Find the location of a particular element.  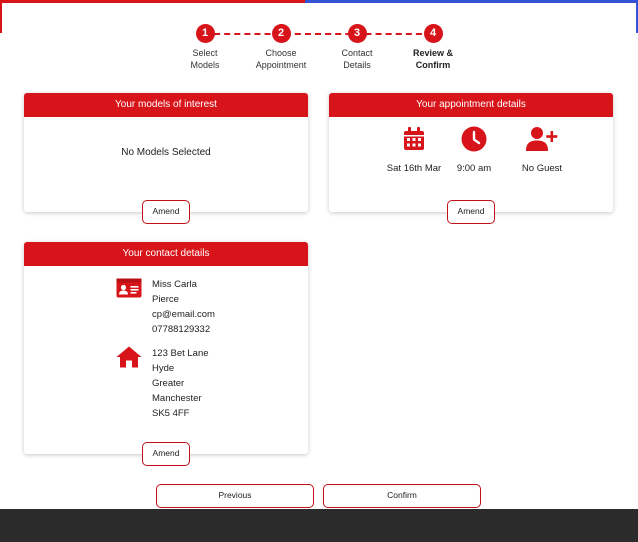

step-label-line1: Select is located at coordinates (205, 53).